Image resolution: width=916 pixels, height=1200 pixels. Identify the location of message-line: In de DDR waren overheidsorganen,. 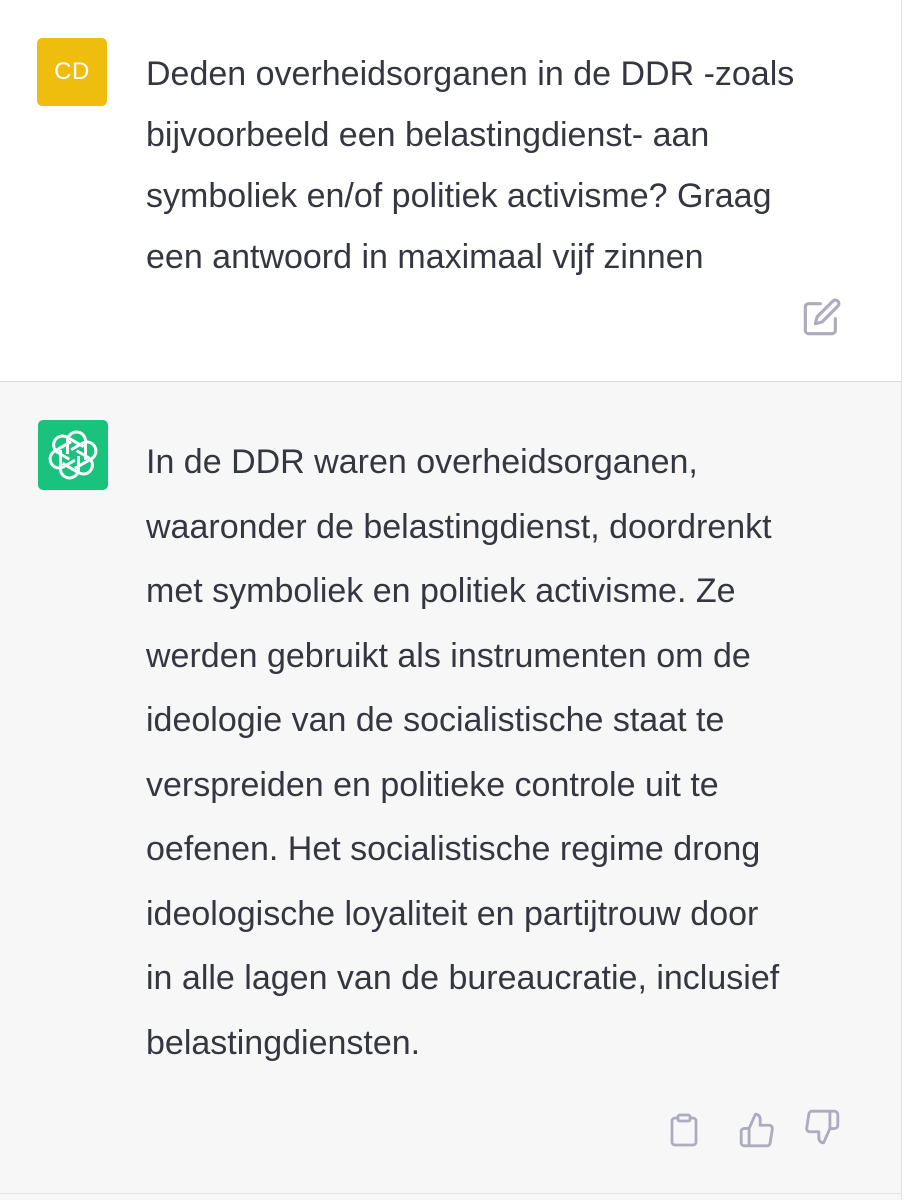
(422, 462).